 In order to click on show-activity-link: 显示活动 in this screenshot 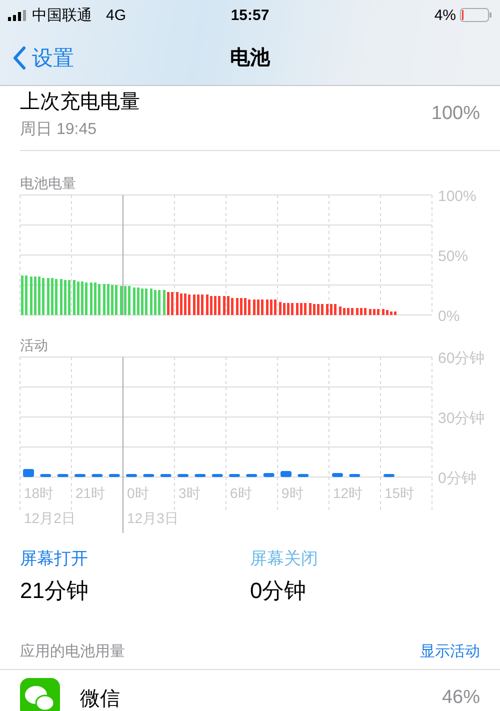, I will do `click(450, 651)`.